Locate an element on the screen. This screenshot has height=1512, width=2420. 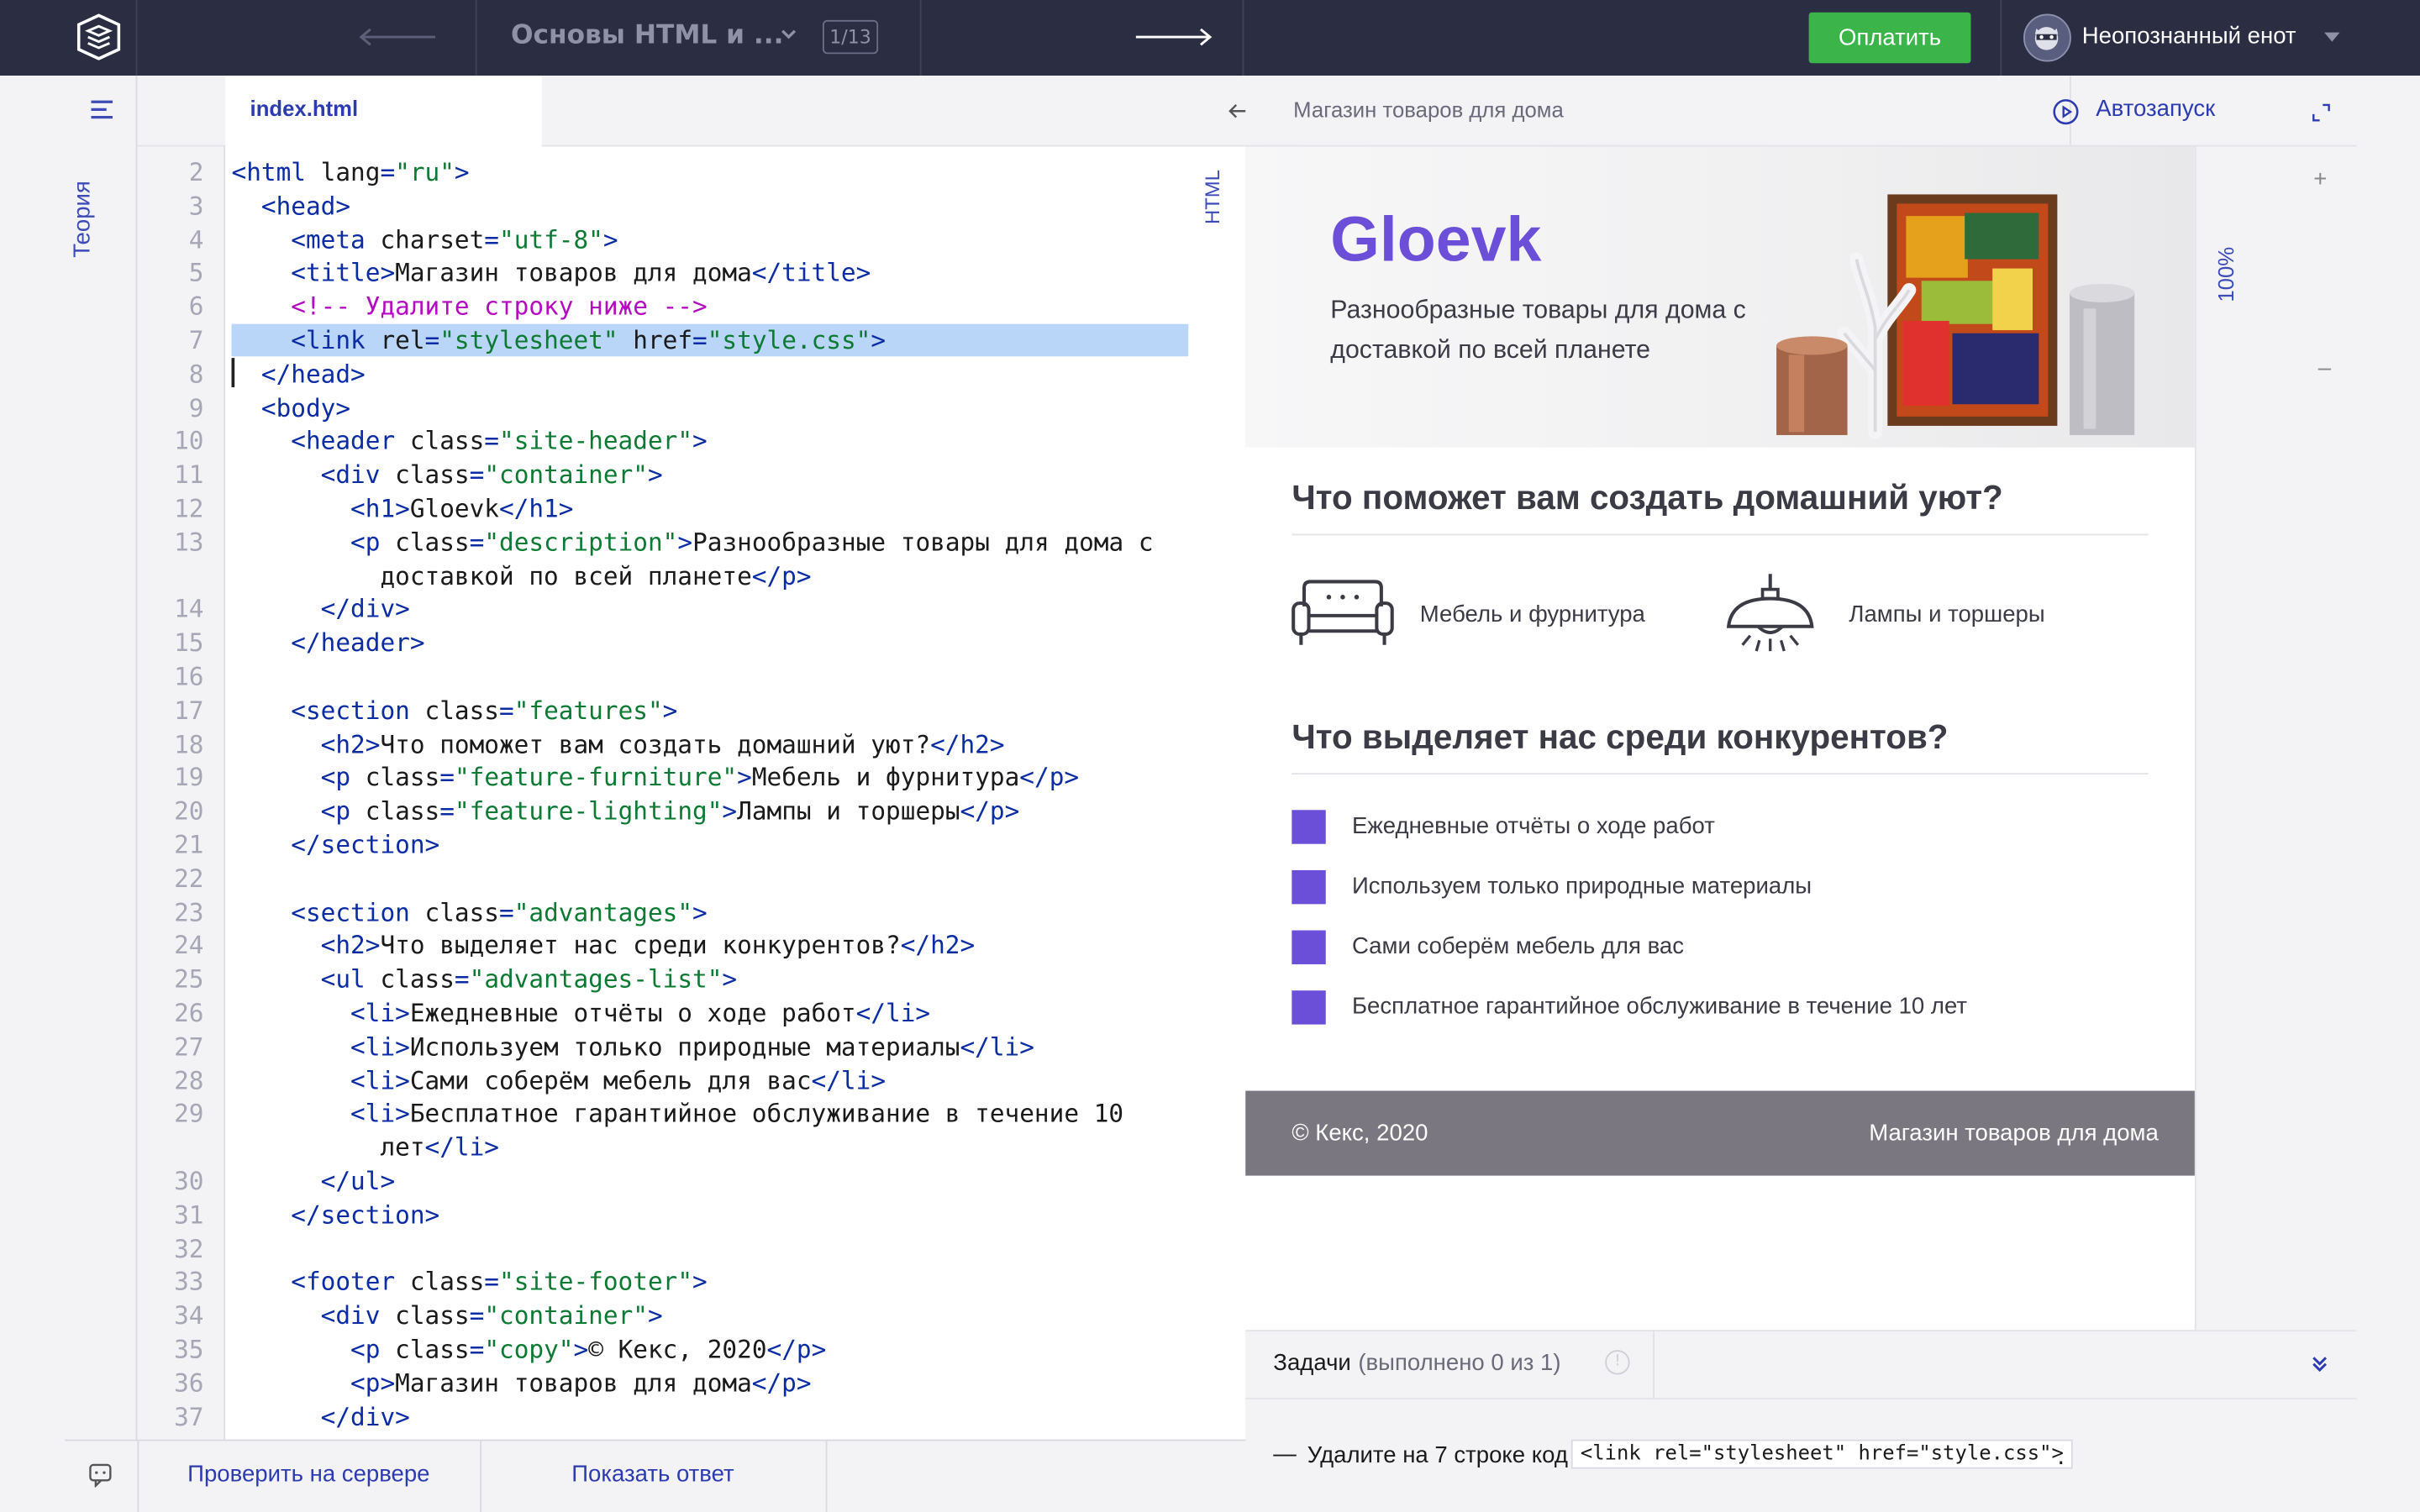
file-tab-index: index.html is located at coordinates (383, 111).